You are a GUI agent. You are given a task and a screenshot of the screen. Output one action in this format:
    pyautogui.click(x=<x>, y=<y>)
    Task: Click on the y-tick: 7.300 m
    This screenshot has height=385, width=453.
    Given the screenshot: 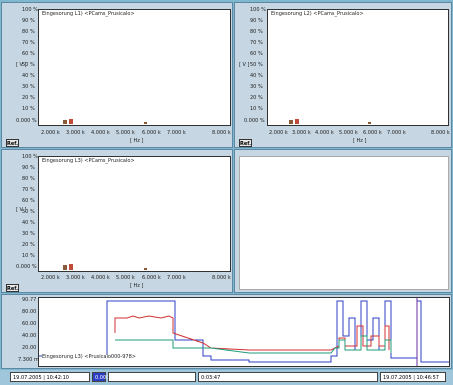 What is the action you would take?
    pyautogui.click(x=28, y=360)
    